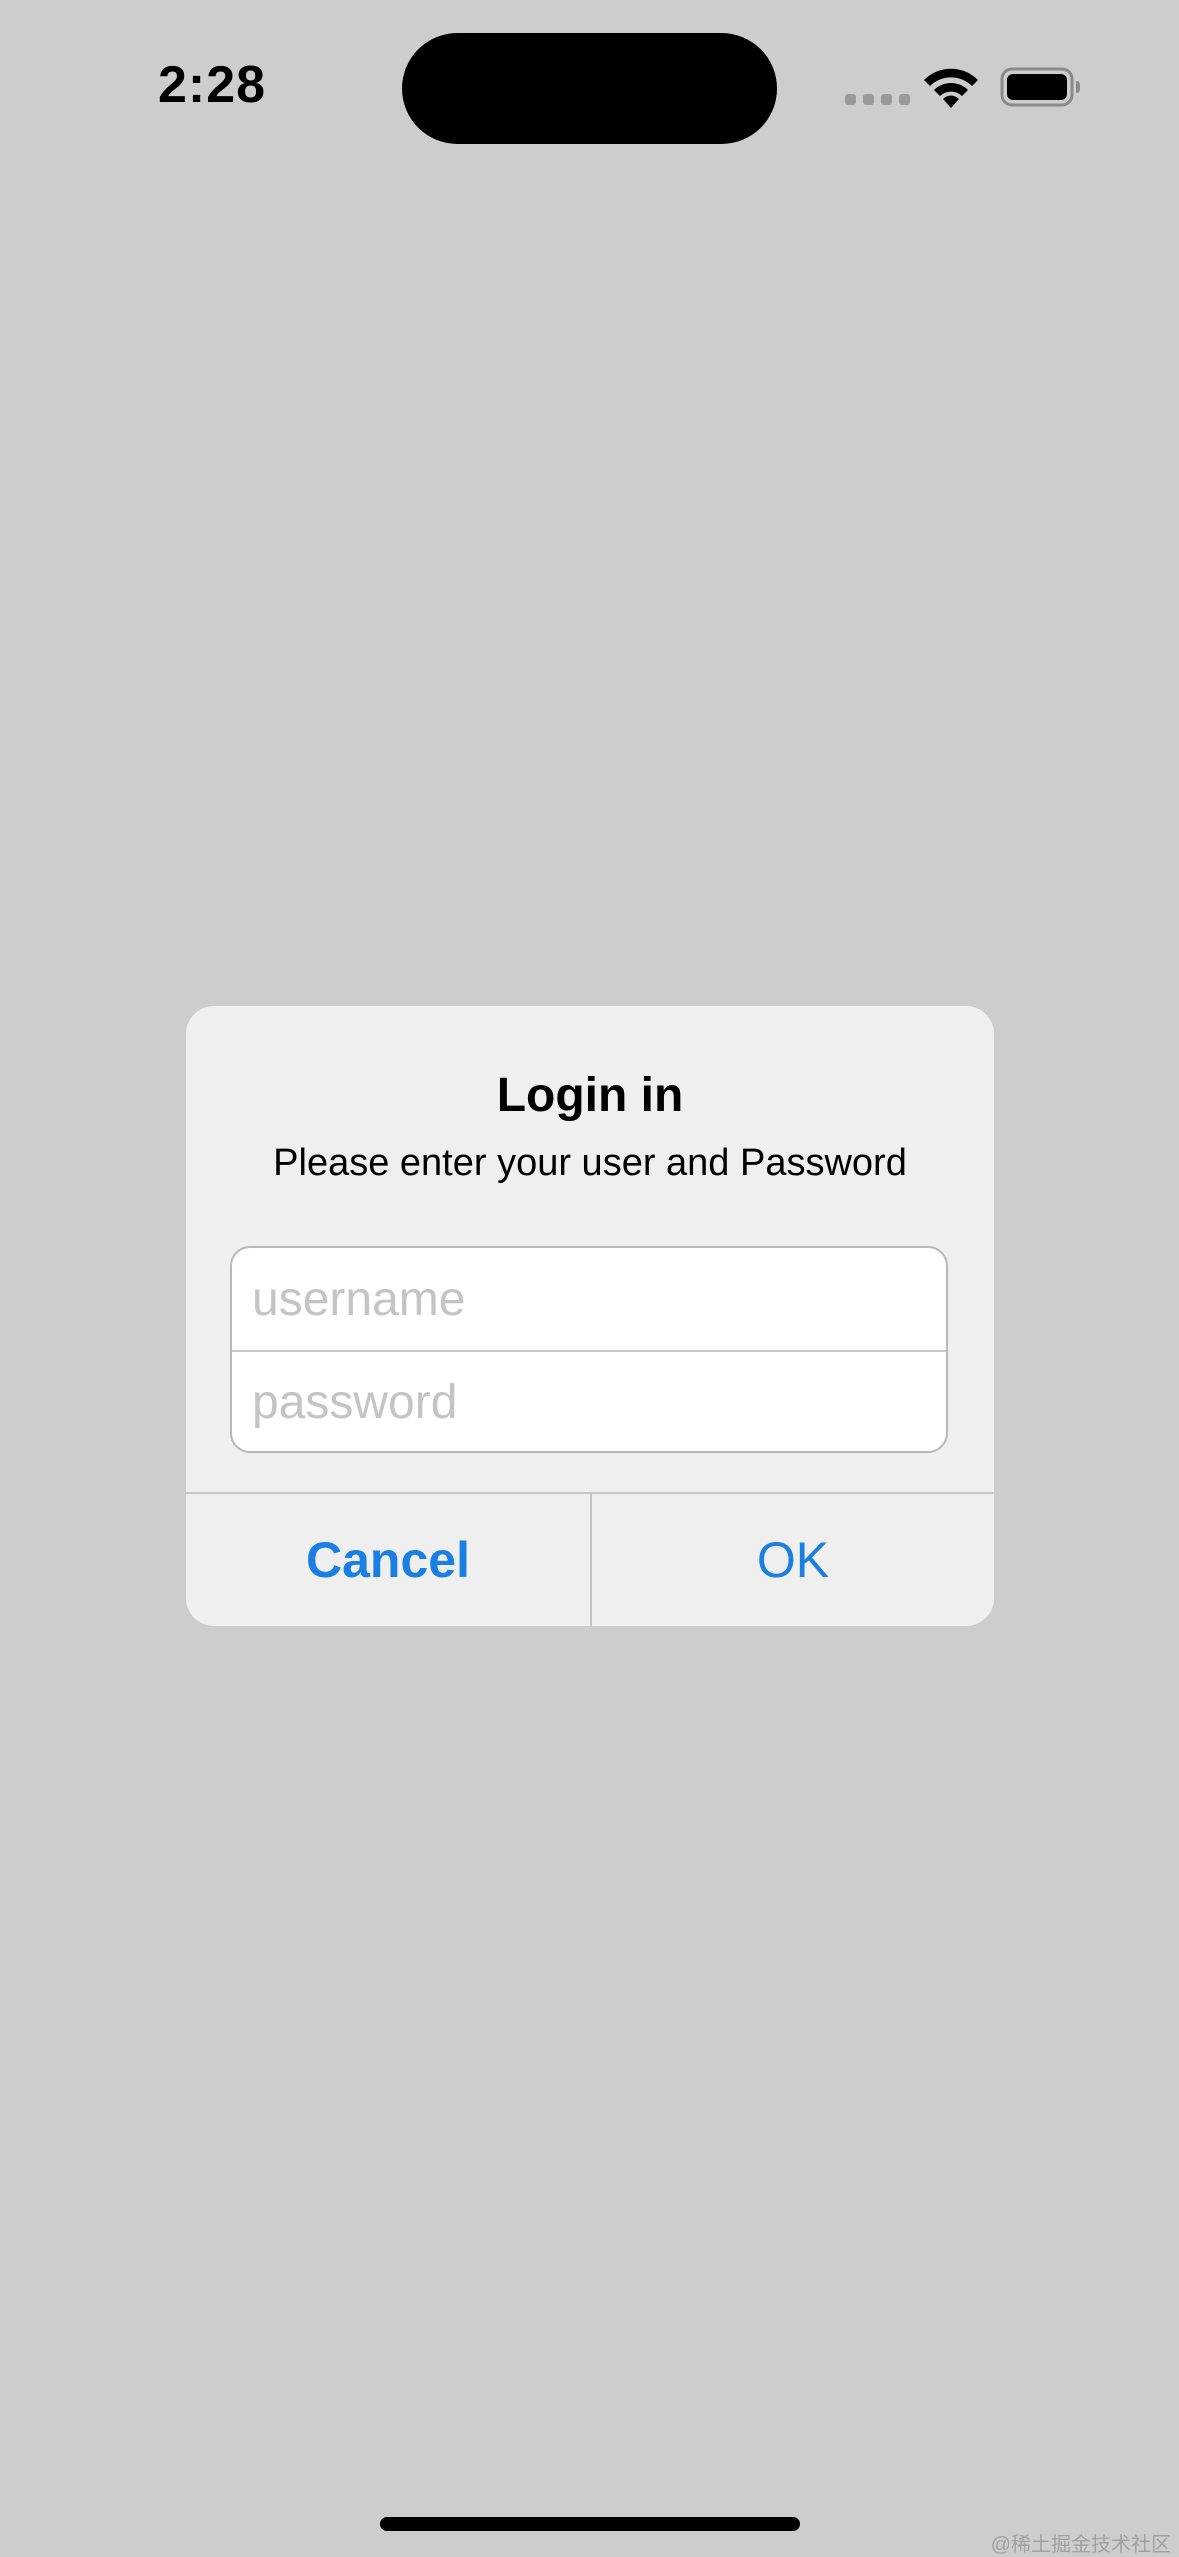 The height and width of the screenshot is (2557, 1179). What do you see at coordinates (589, 1401) in the screenshot?
I see `password-field` at bounding box center [589, 1401].